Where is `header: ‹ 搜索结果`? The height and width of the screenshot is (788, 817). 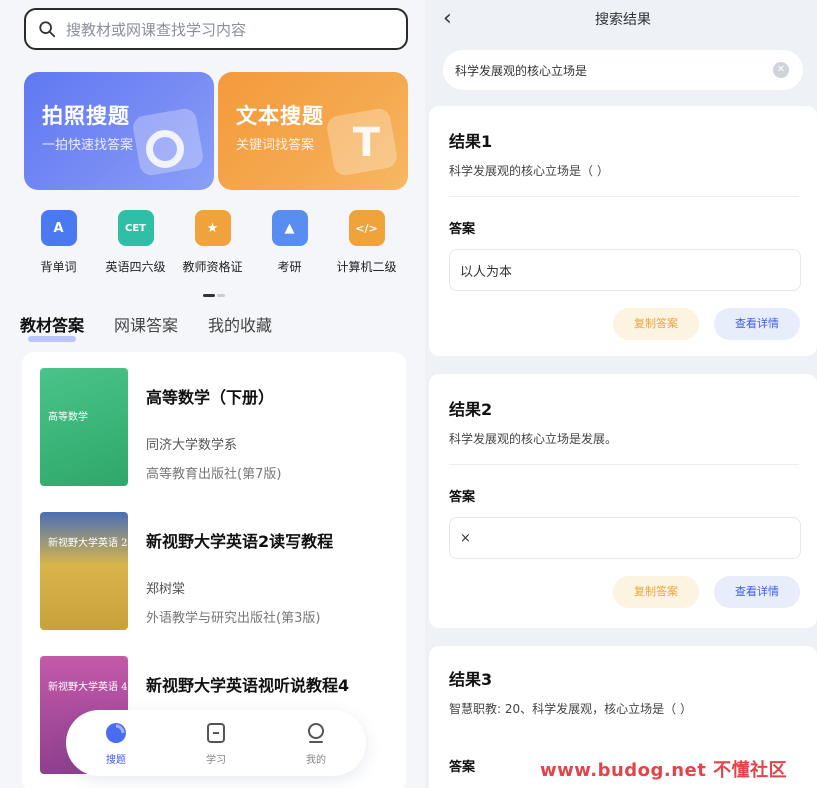
header: ‹ 搜索结果 is located at coordinates (623, 18).